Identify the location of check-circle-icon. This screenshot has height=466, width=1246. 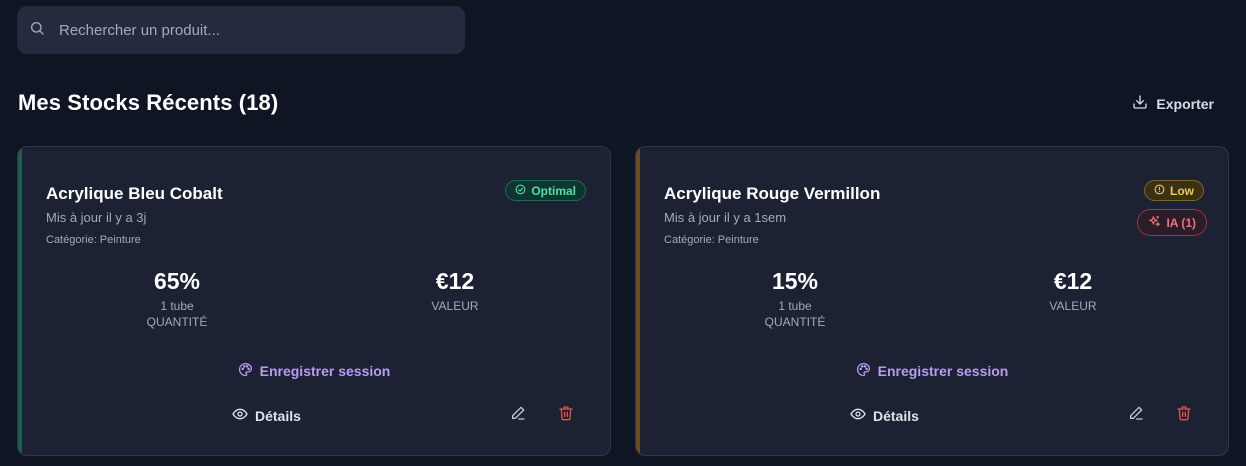
(520, 191).